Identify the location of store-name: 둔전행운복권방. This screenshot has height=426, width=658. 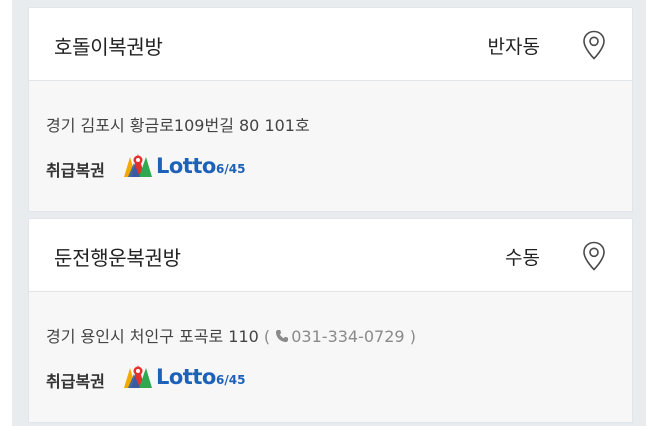
(117, 258).